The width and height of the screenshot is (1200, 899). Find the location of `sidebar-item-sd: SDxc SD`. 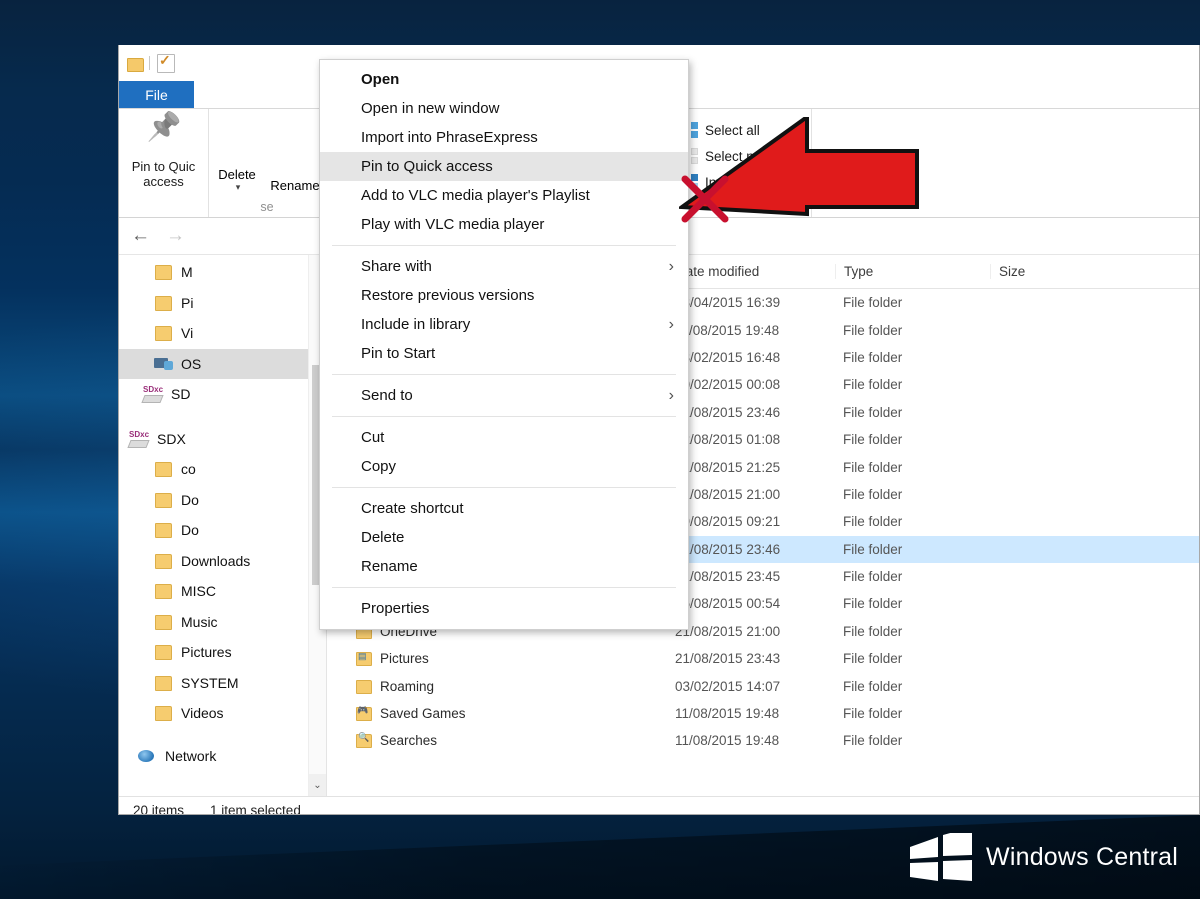

sidebar-item-sd: SDxc SD is located at coordinates (222, 394).